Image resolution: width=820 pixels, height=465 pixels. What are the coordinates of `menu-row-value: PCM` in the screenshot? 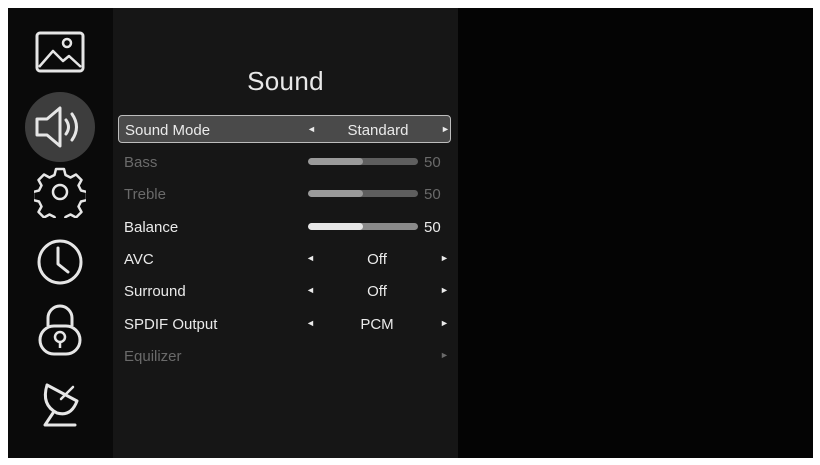 It's located at (377, 324).